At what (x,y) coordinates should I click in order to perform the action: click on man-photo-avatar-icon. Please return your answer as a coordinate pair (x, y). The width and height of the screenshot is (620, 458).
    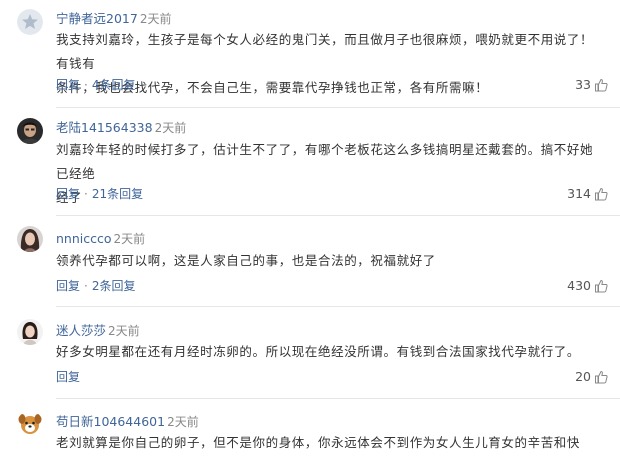
    Looking at the image, I should click on (30, 131).